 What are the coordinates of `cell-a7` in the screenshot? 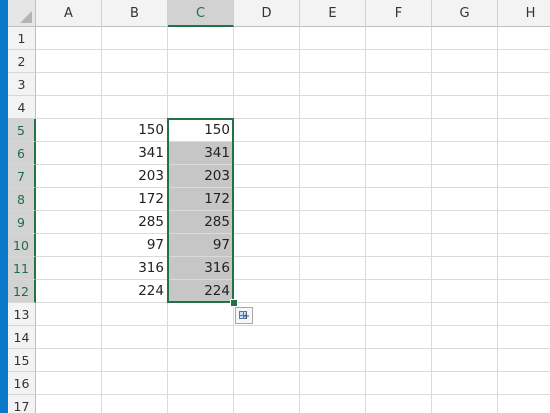 It's located at (69, 176).